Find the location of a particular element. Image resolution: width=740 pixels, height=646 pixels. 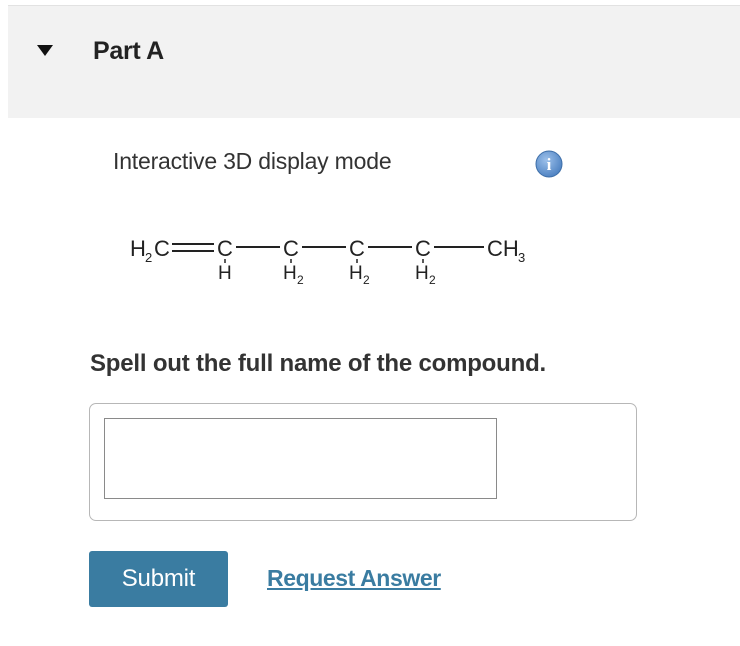

atom-h2c-sub: 2 is located at coordinates (148, 257).